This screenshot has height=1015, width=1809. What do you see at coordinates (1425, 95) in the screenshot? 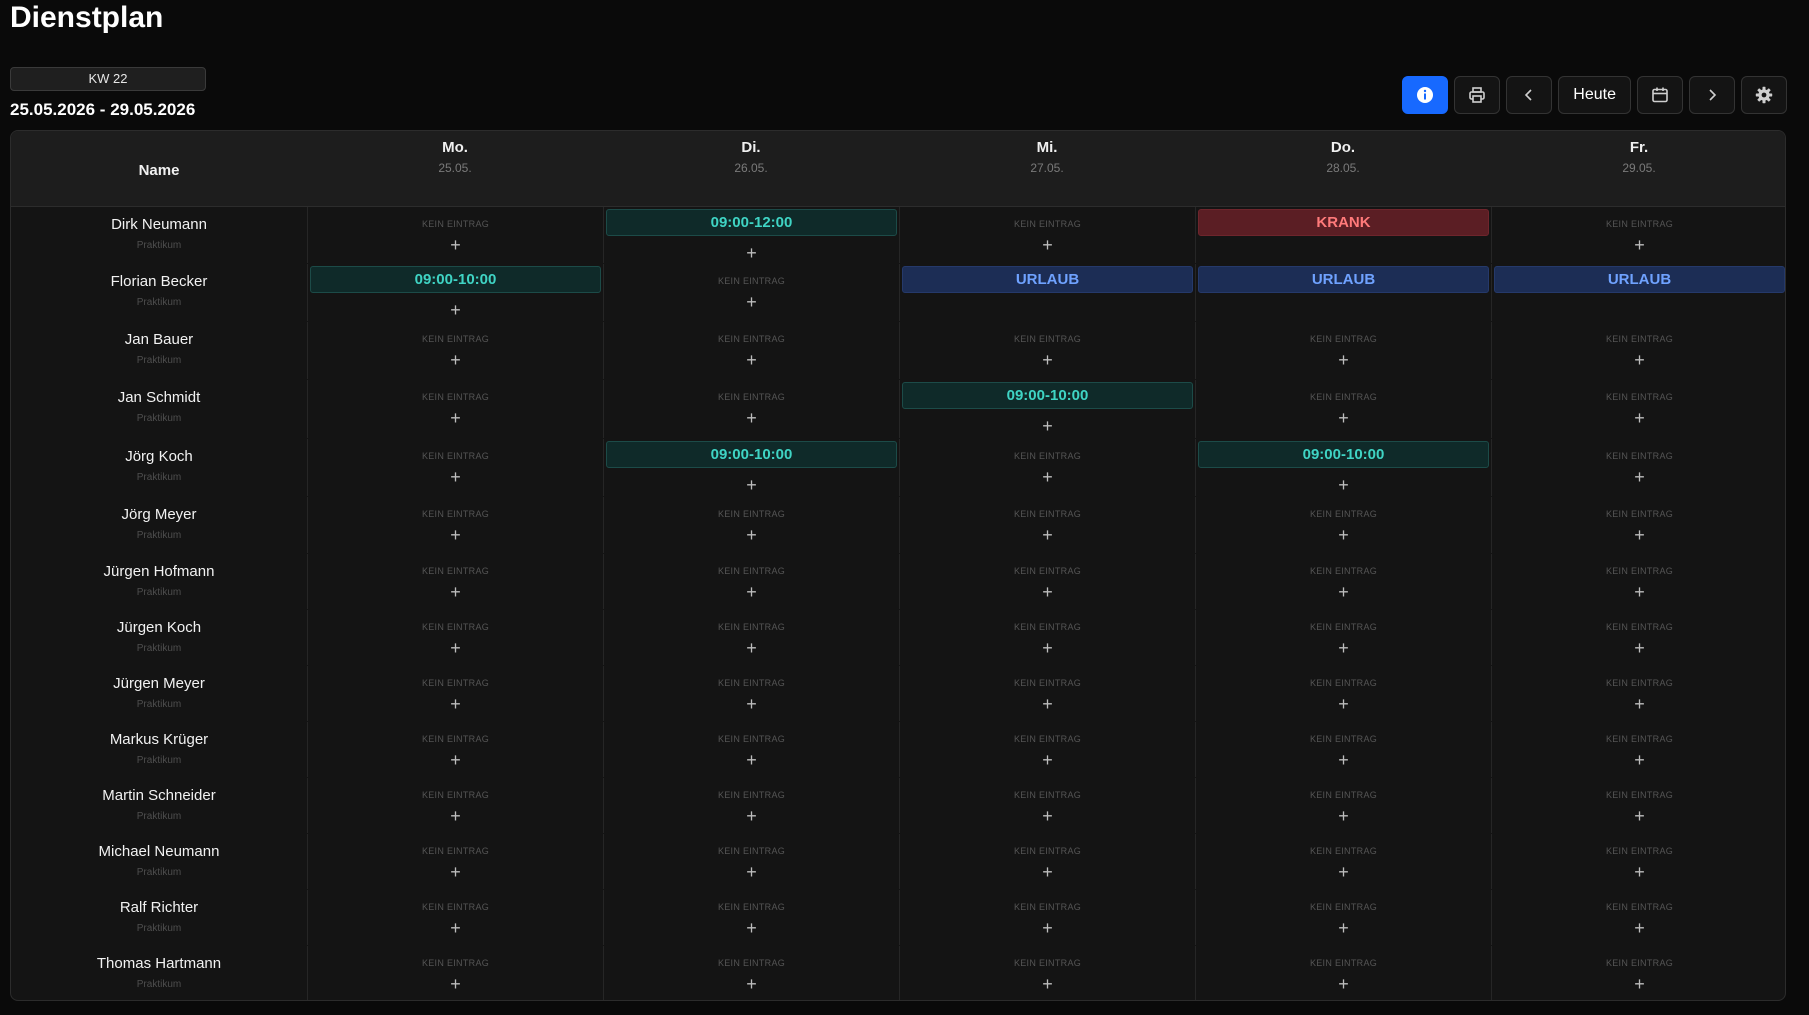
I see `info-button` at bounding box center [1425, 95].